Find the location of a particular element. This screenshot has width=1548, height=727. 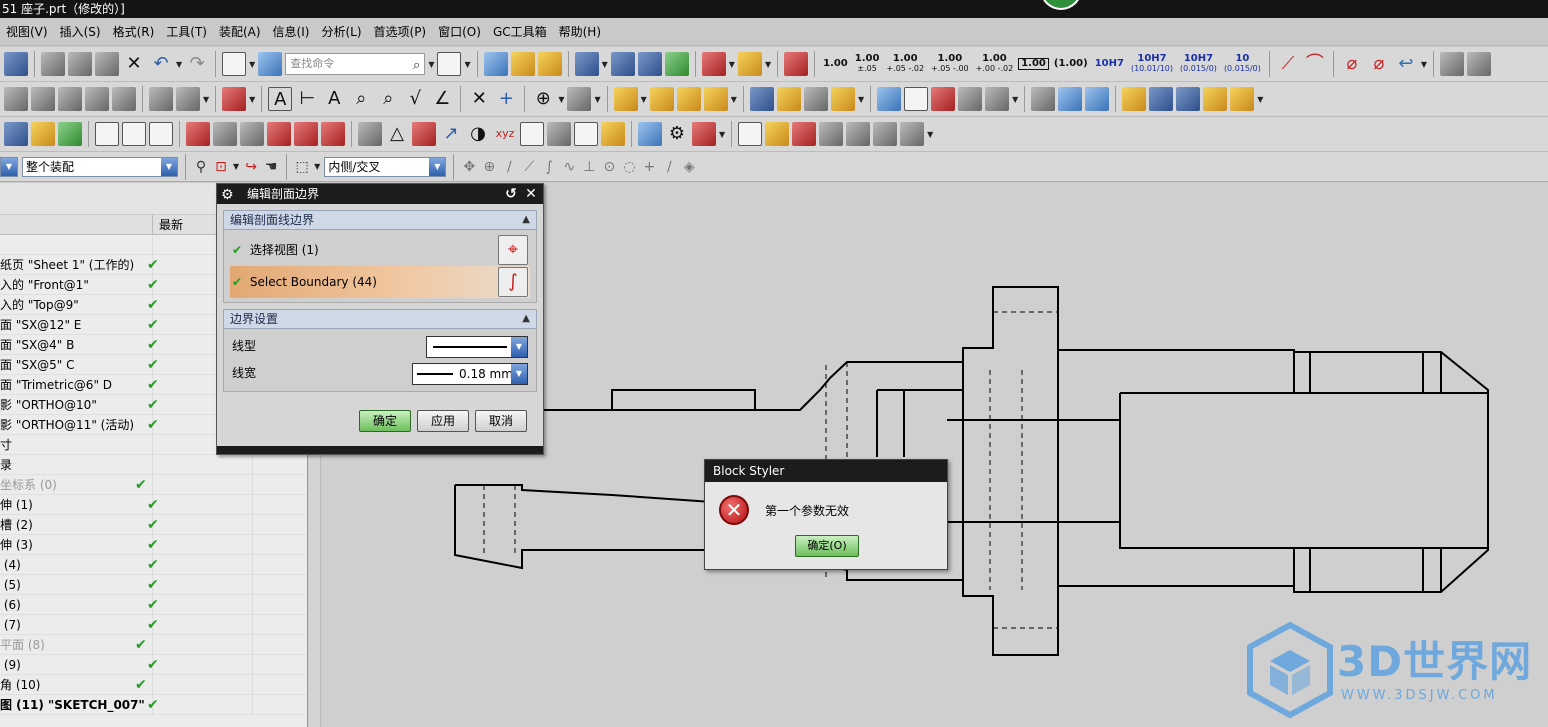

section-header-boundary: 编辑剖面线边界 ▲ is located at coordinates (380, 220).